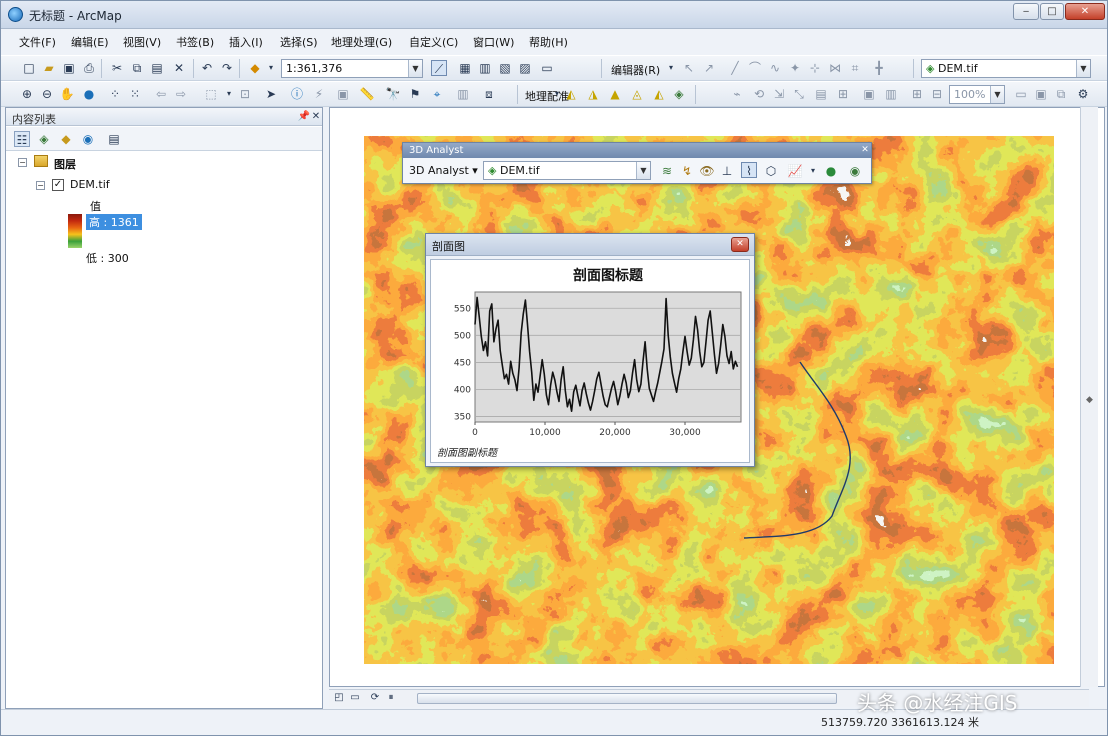 This screenshot has height=736, width=1108. Describe the element at coordinates (90, 42) in the screenshot. I see `menu-edit: 编辑(E)` at that location.